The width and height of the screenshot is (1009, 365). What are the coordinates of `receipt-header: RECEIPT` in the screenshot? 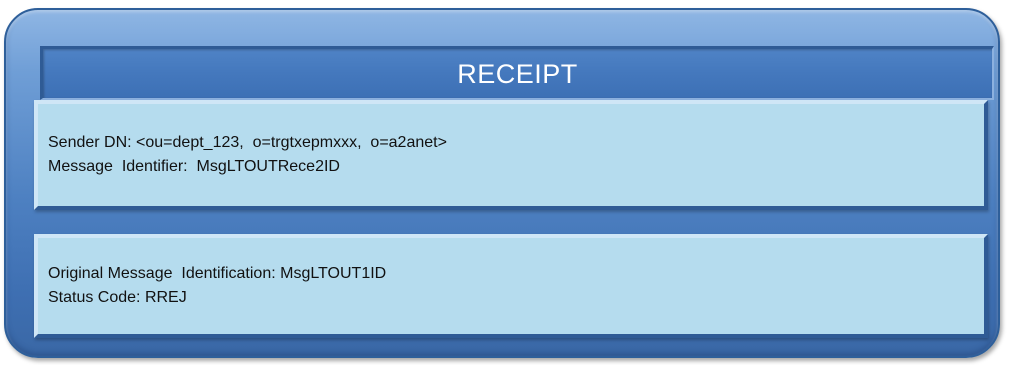 It's located at (517, 73).